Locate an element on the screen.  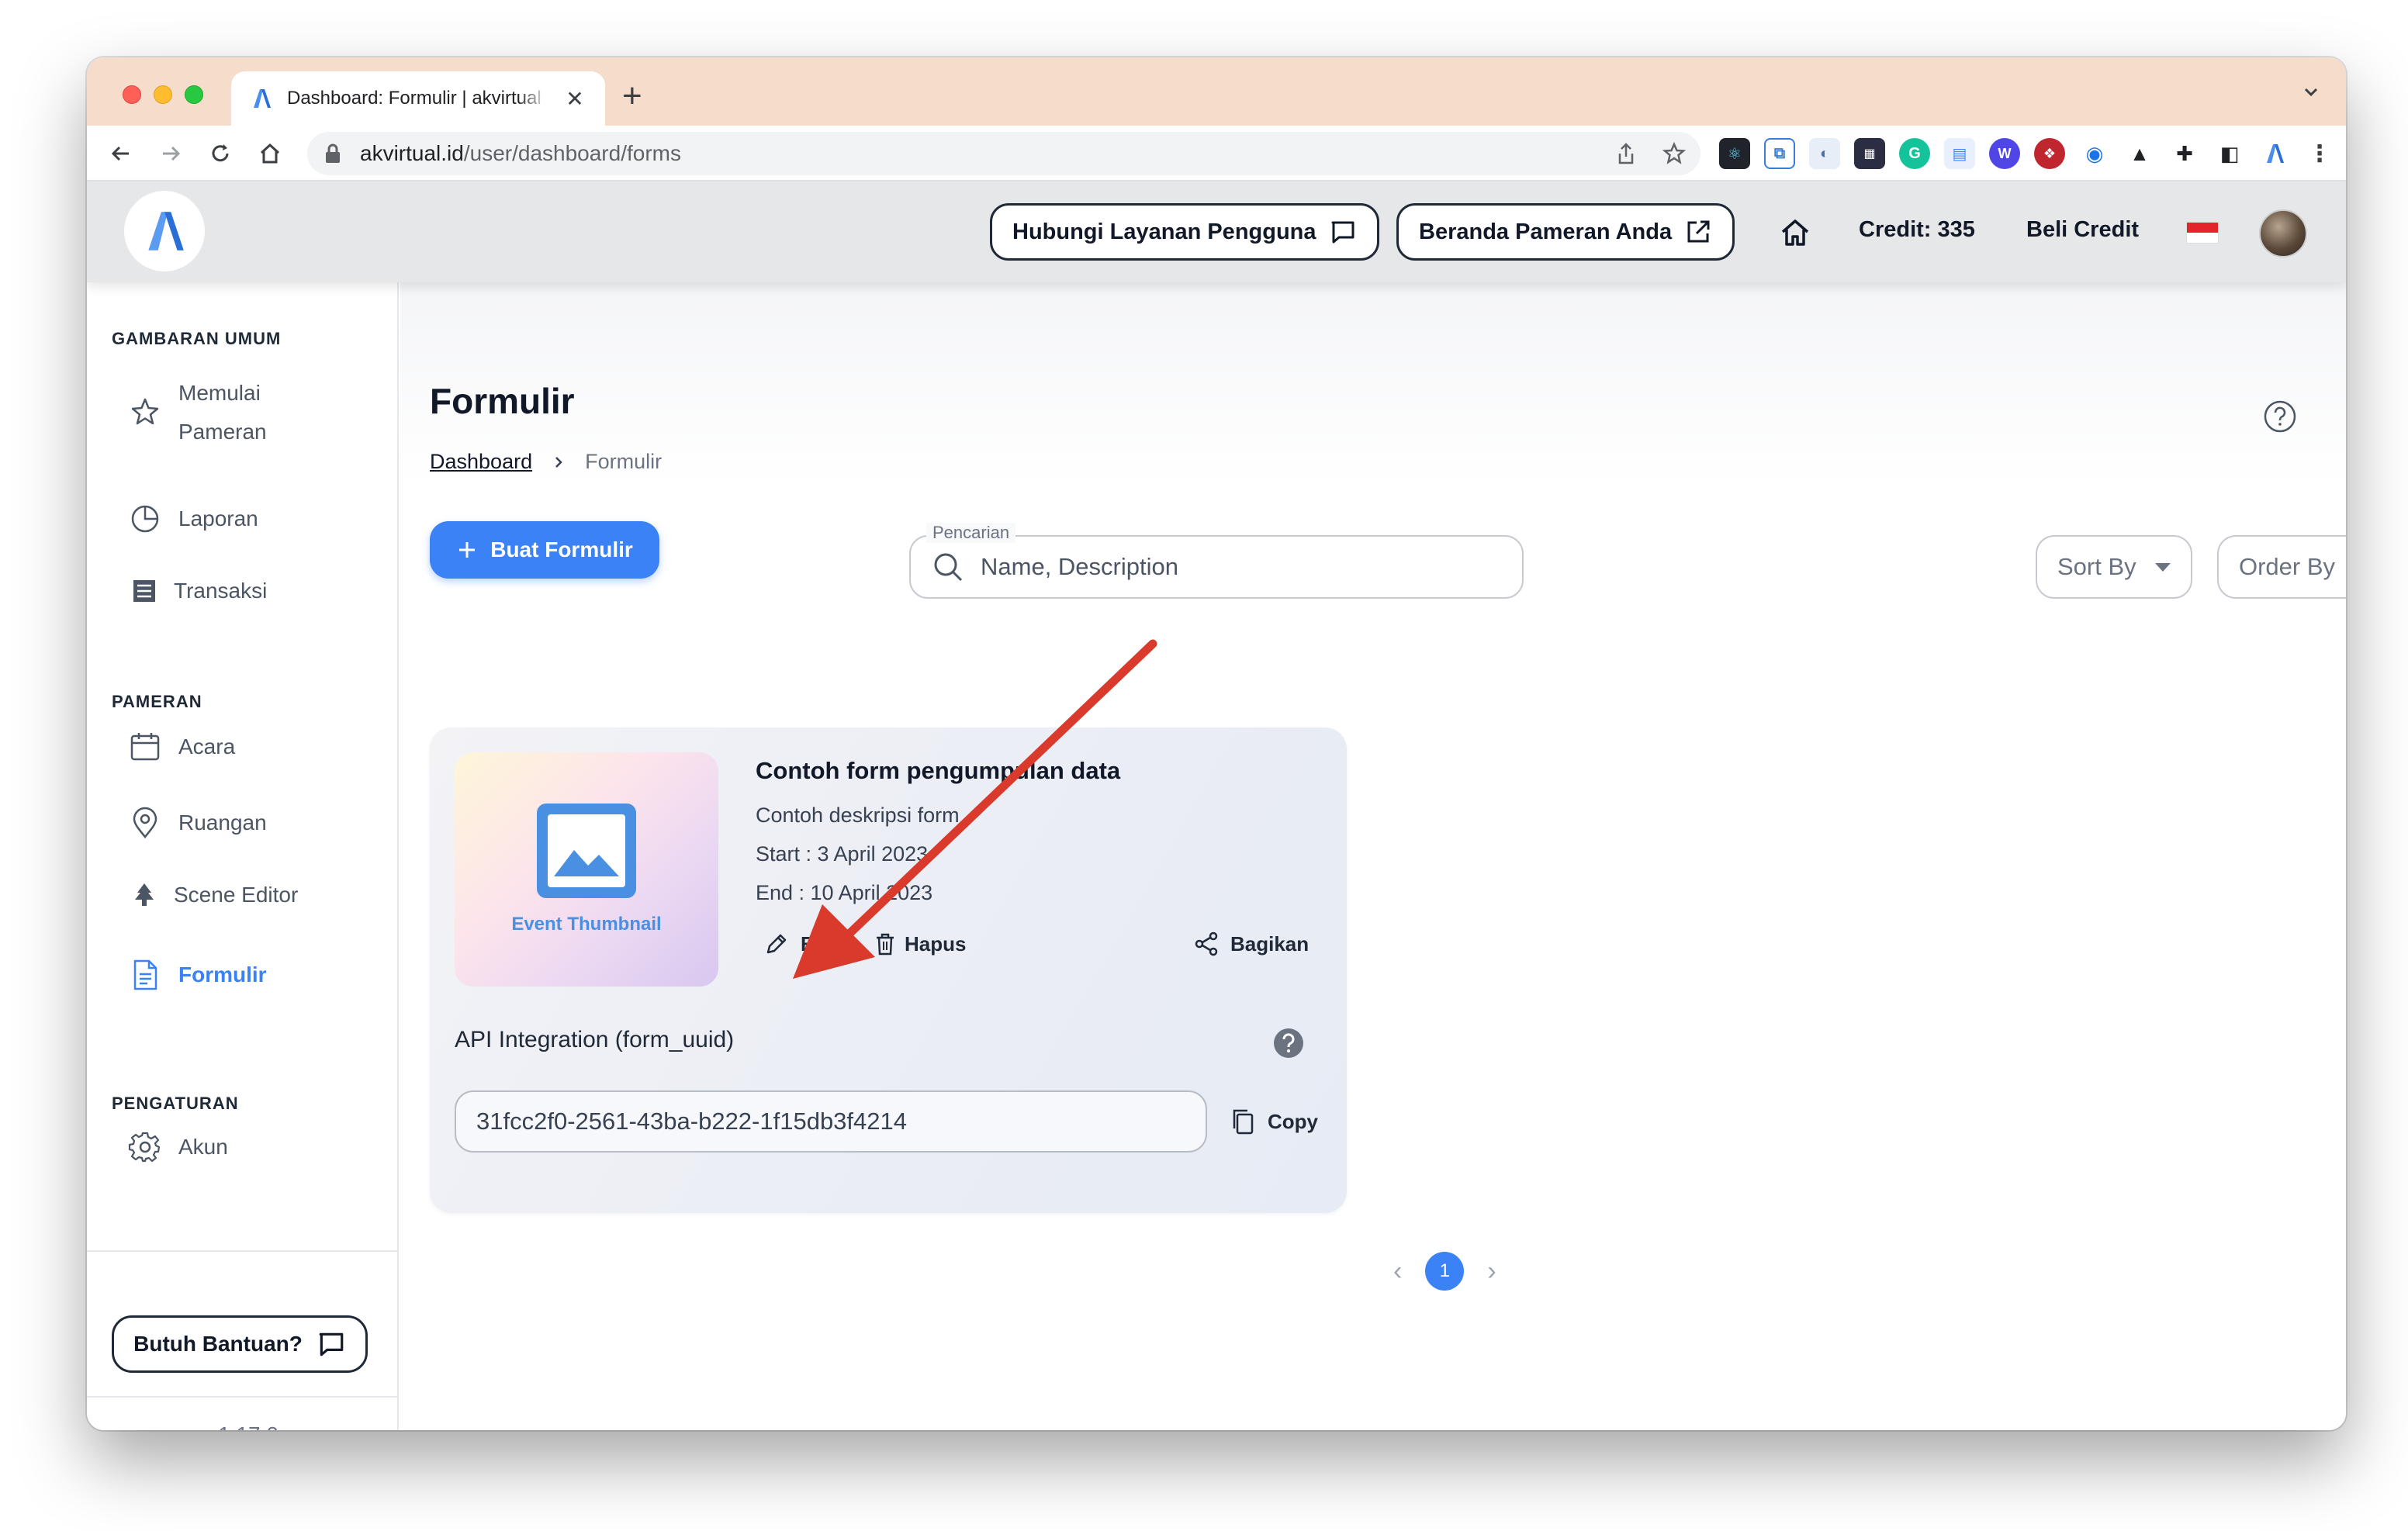
breadcrumb-current: Formulir is located at coordinates (624, 461).